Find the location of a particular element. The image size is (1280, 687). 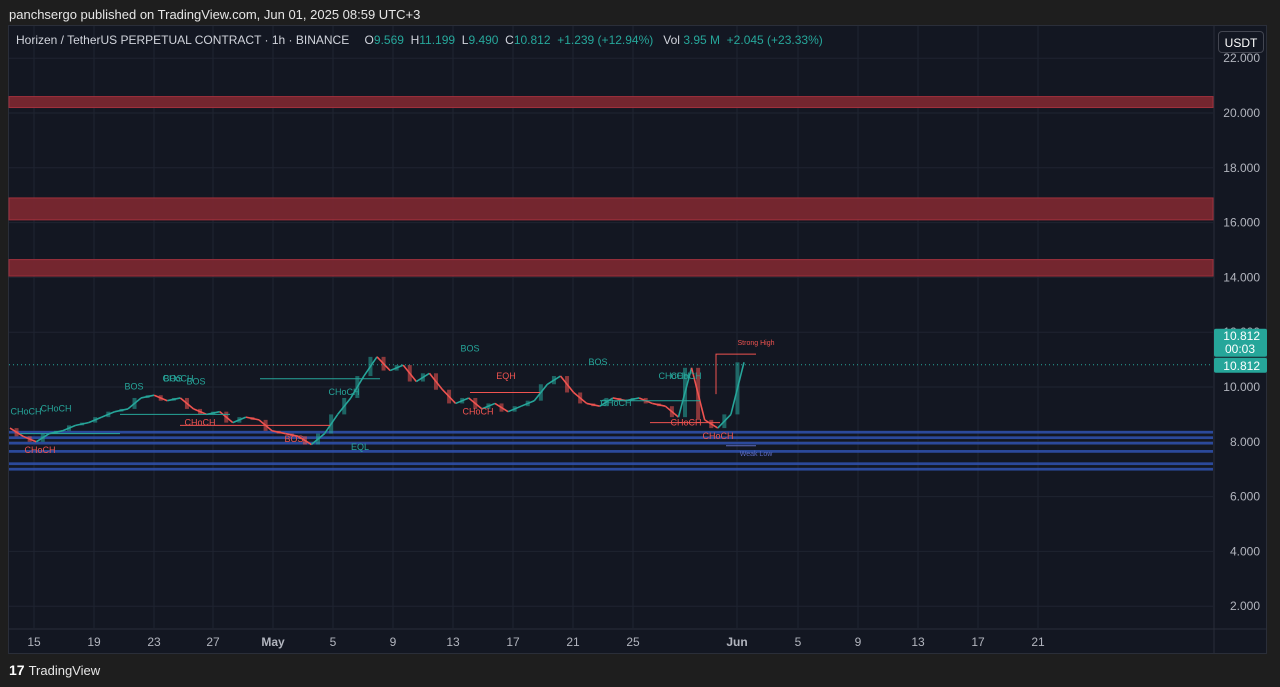

high-value: 11.199 is located at coordinates (437, 40).